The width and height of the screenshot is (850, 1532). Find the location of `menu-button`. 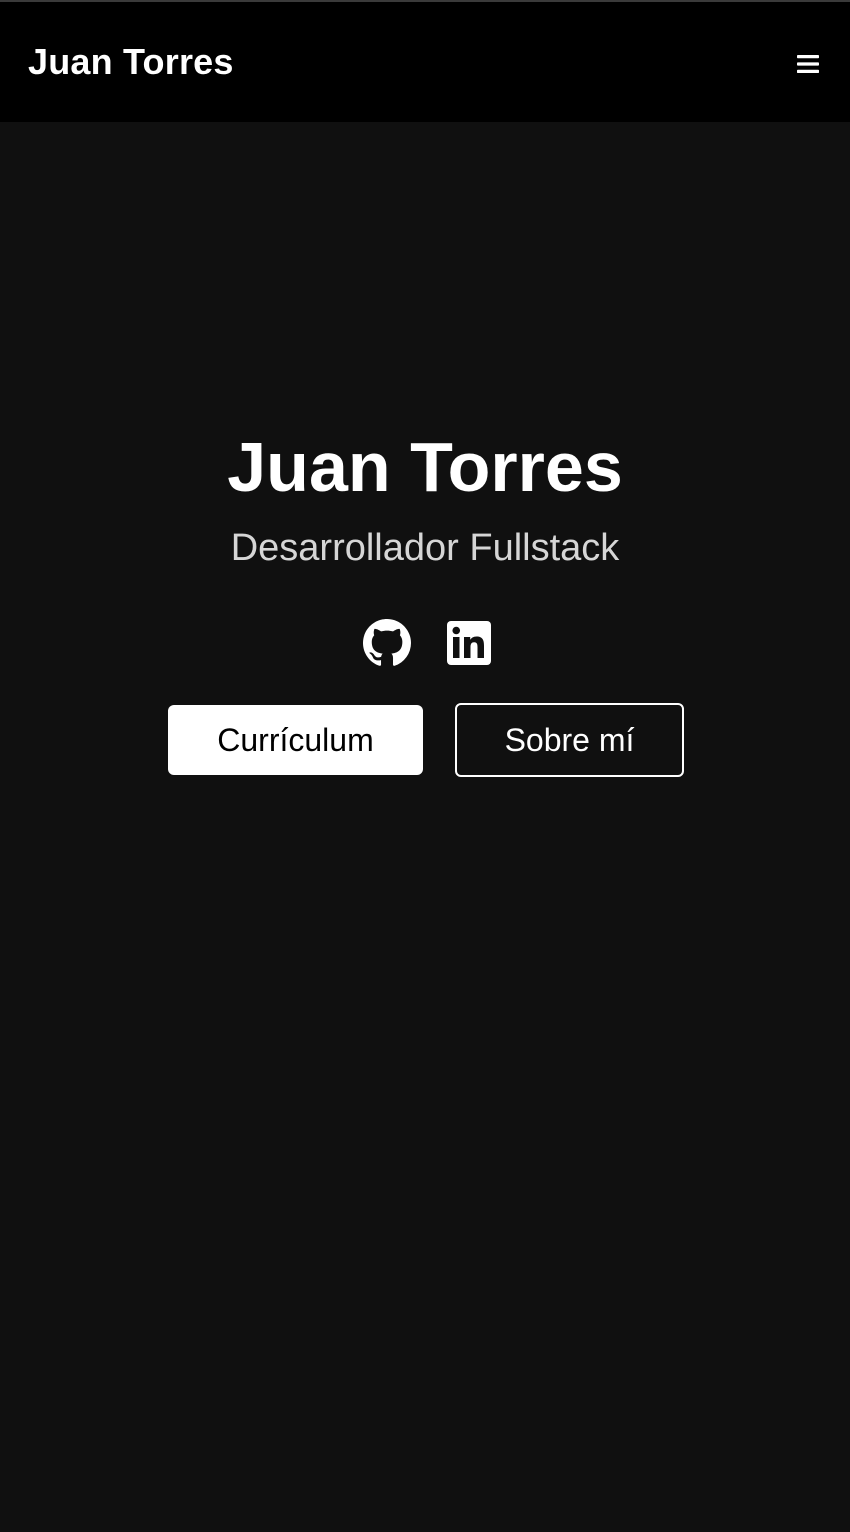

menu-button is located at coordinates (808, 64).